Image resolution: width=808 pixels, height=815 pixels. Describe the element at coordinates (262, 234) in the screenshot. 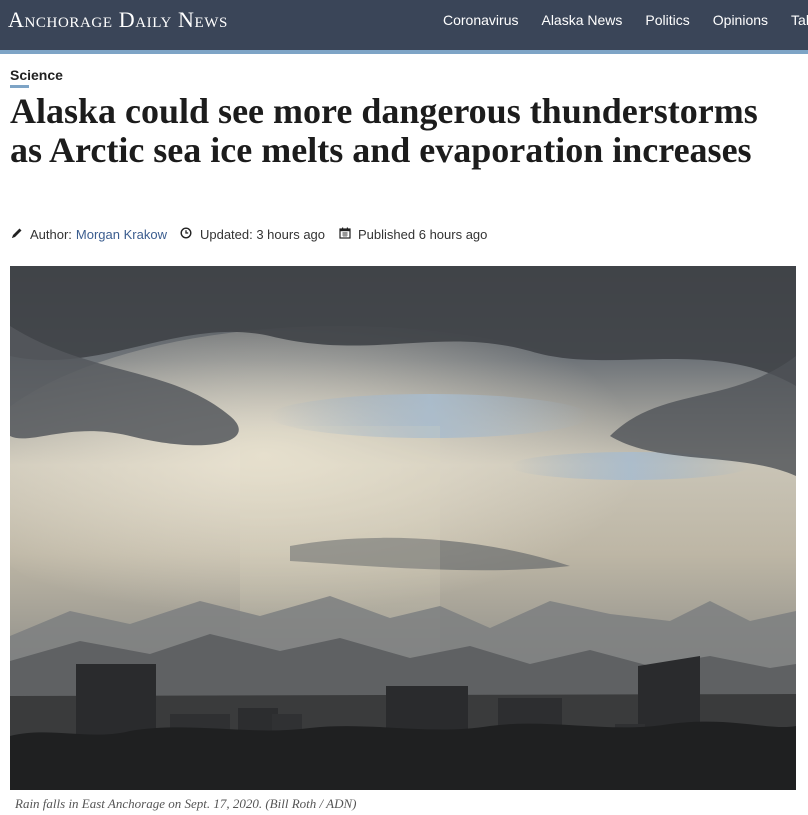

I see `updated-text: Updated: 3 hours ago` at that location.